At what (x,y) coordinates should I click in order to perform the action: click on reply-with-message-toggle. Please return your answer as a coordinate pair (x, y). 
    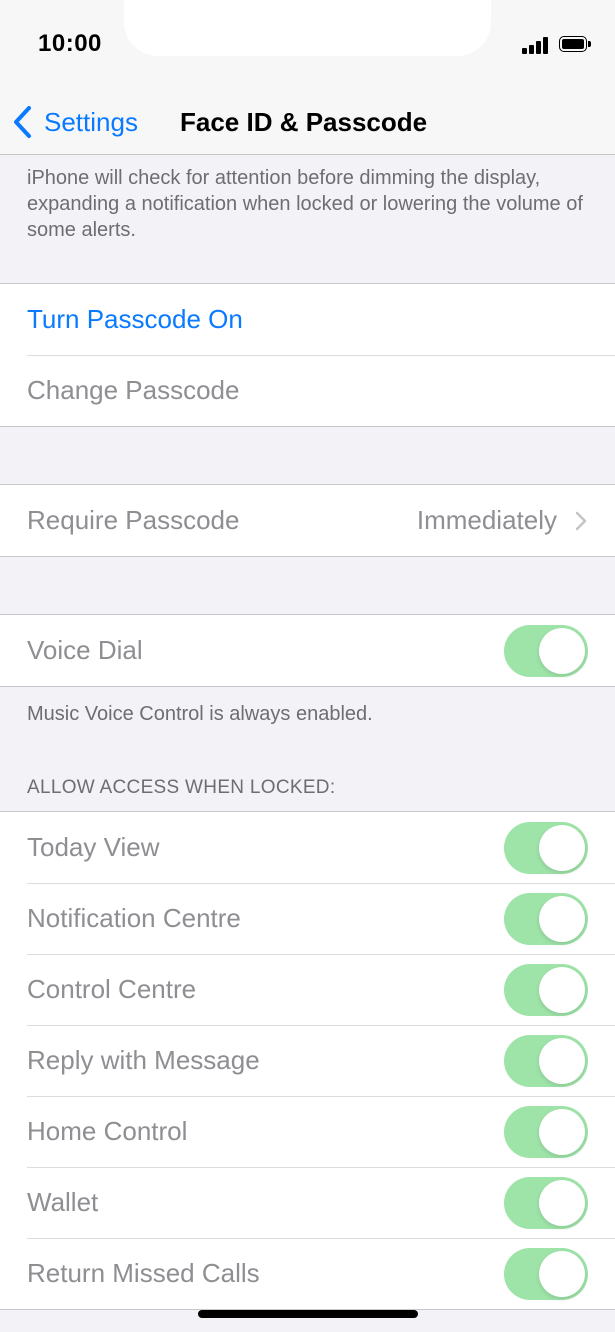
    Looking at the image, I should click on (546, 1061).